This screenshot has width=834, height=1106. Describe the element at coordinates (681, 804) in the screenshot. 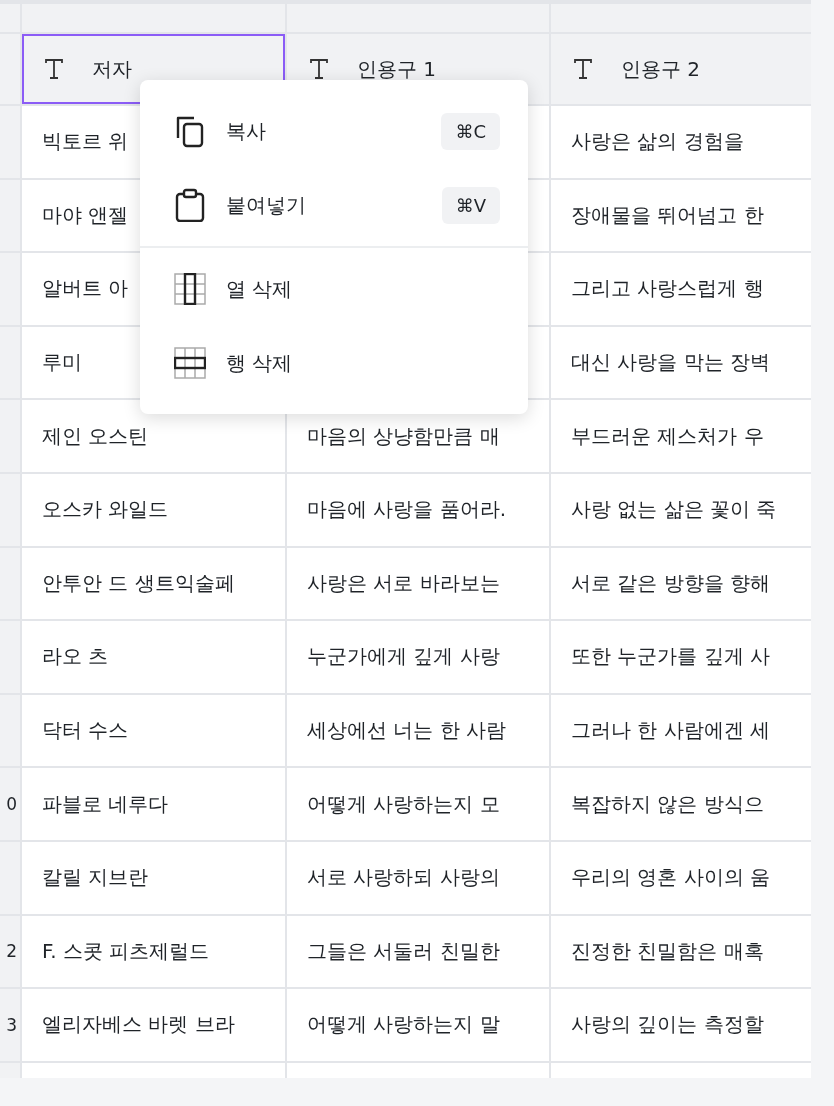

I see `table-cell: 복잡하지 않은 방식으` at that location.